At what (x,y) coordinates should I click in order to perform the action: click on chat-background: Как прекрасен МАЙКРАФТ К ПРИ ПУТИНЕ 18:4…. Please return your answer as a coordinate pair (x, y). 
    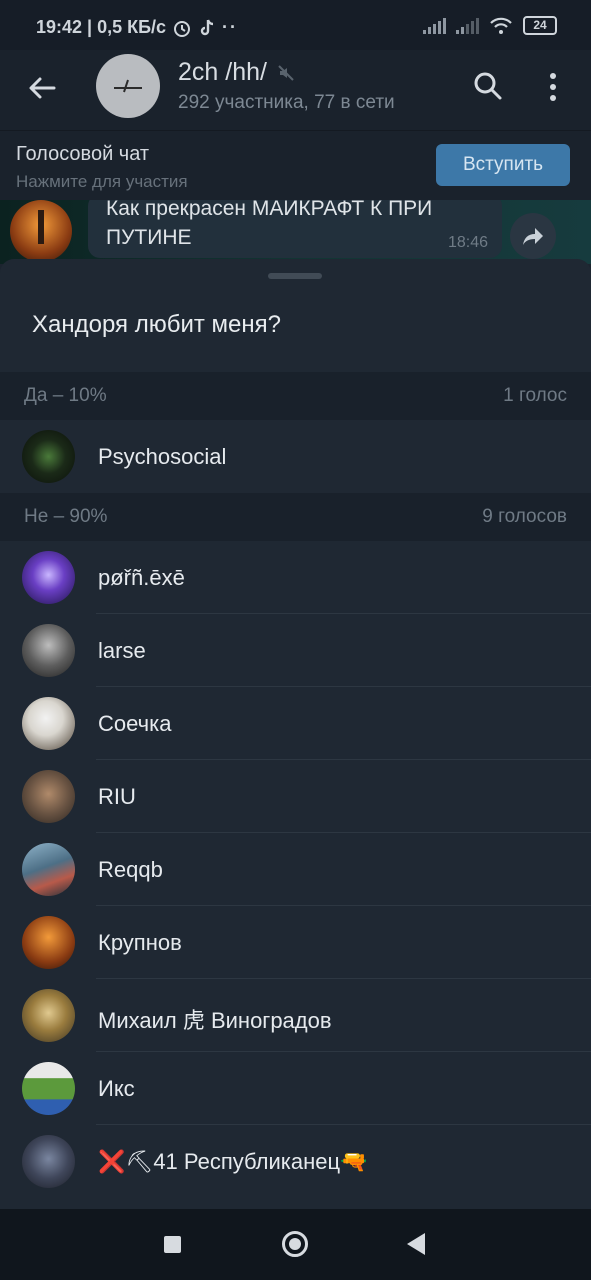
    Looking at the image, I should click on (295, 232).